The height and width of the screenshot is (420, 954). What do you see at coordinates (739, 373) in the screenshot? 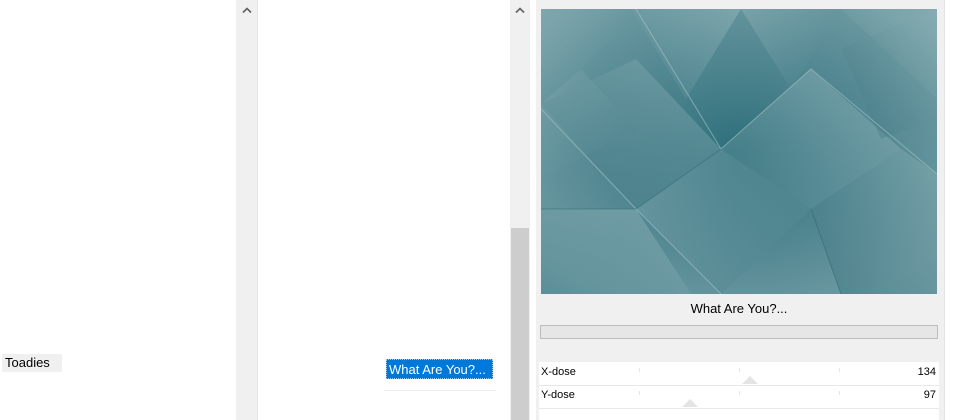
I see `param-row-x-dose: X-dose 134` at bounding box center [739, 373].